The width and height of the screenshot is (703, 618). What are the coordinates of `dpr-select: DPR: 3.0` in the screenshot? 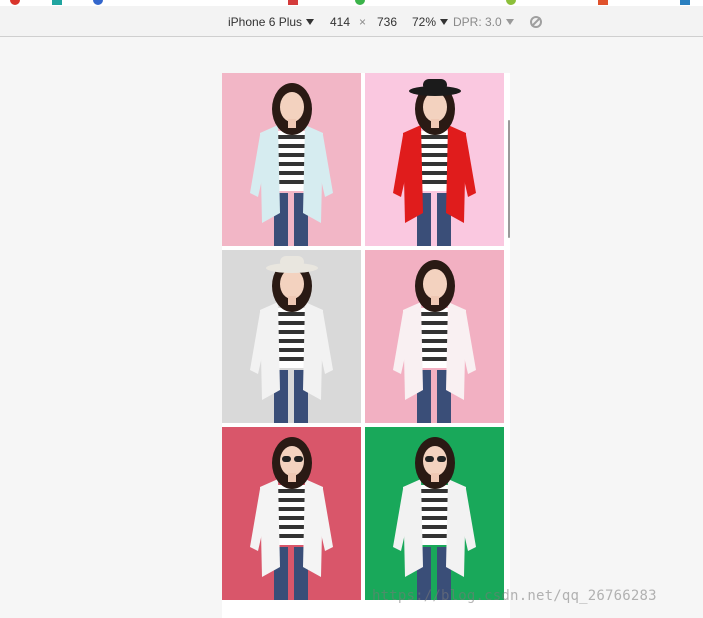 It's located at (483, 22).